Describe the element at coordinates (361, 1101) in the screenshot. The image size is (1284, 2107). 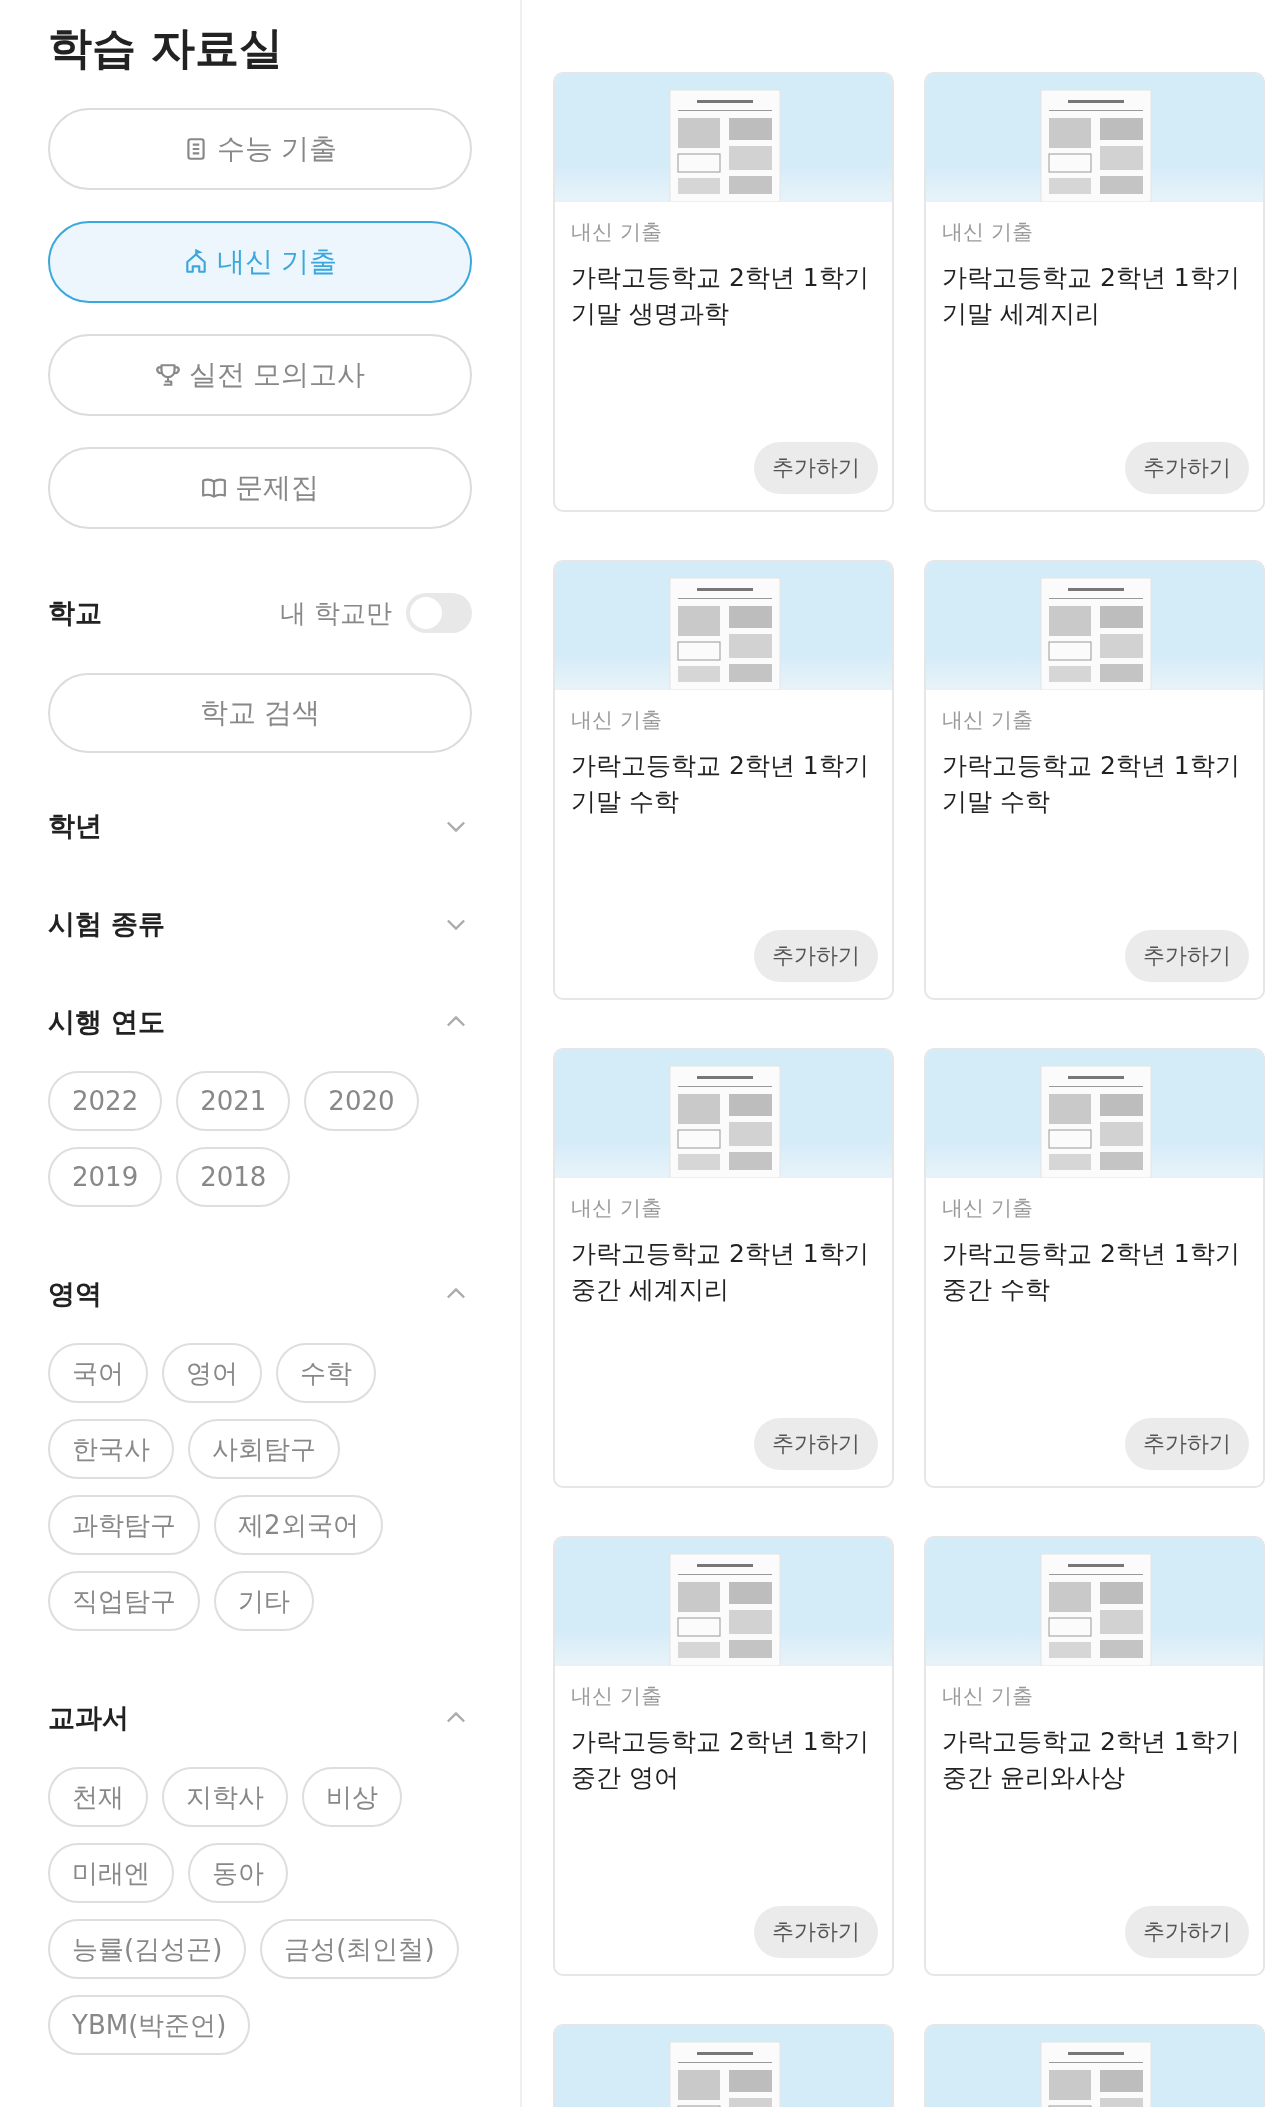
I see `filter-chip: 2020` at that location.